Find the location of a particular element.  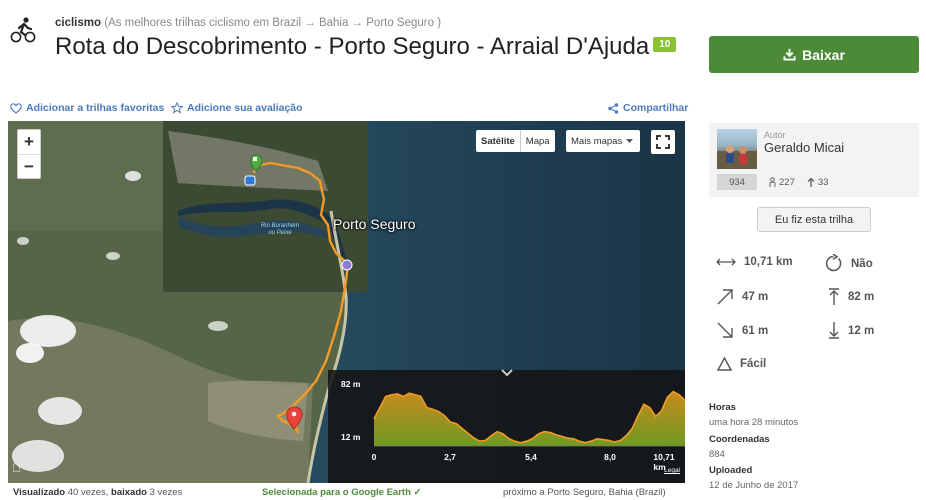

avatar is located at coordinates (737, 149).